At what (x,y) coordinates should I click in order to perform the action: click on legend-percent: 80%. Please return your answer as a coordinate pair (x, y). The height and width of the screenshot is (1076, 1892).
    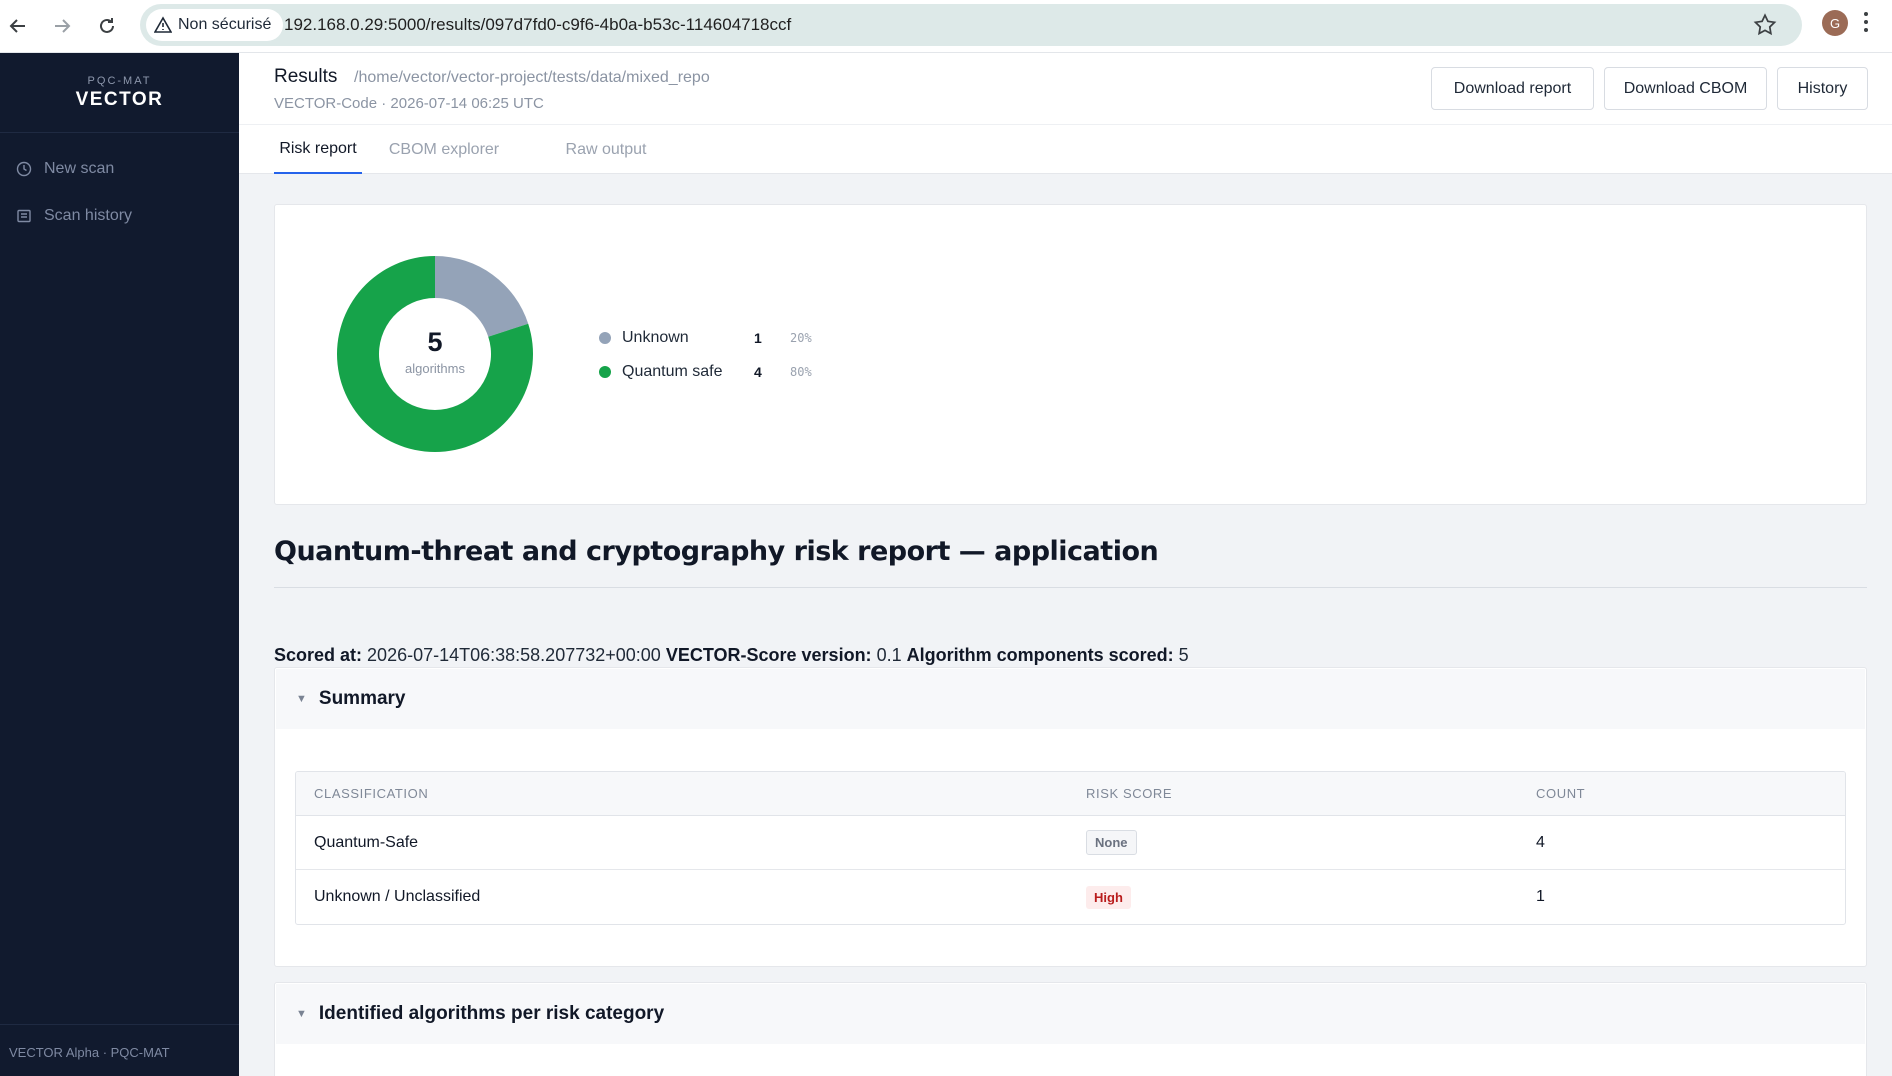
    Looking at the image, I should click on (801, 372).